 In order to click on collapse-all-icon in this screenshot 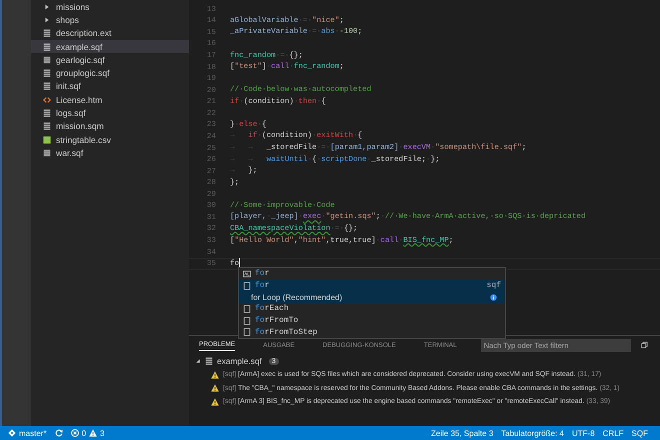, I will do `click(644, 345)`.